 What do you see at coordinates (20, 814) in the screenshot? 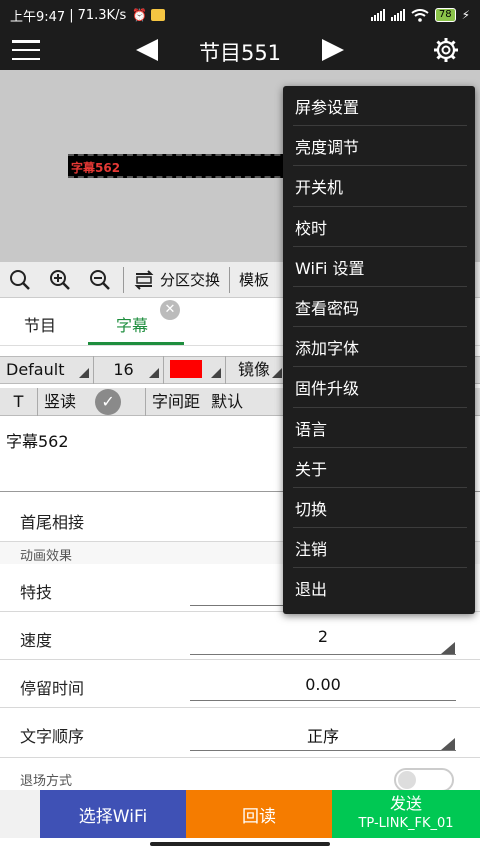
I see `bottom-bar-spacer` at bounding box center [20, 814].